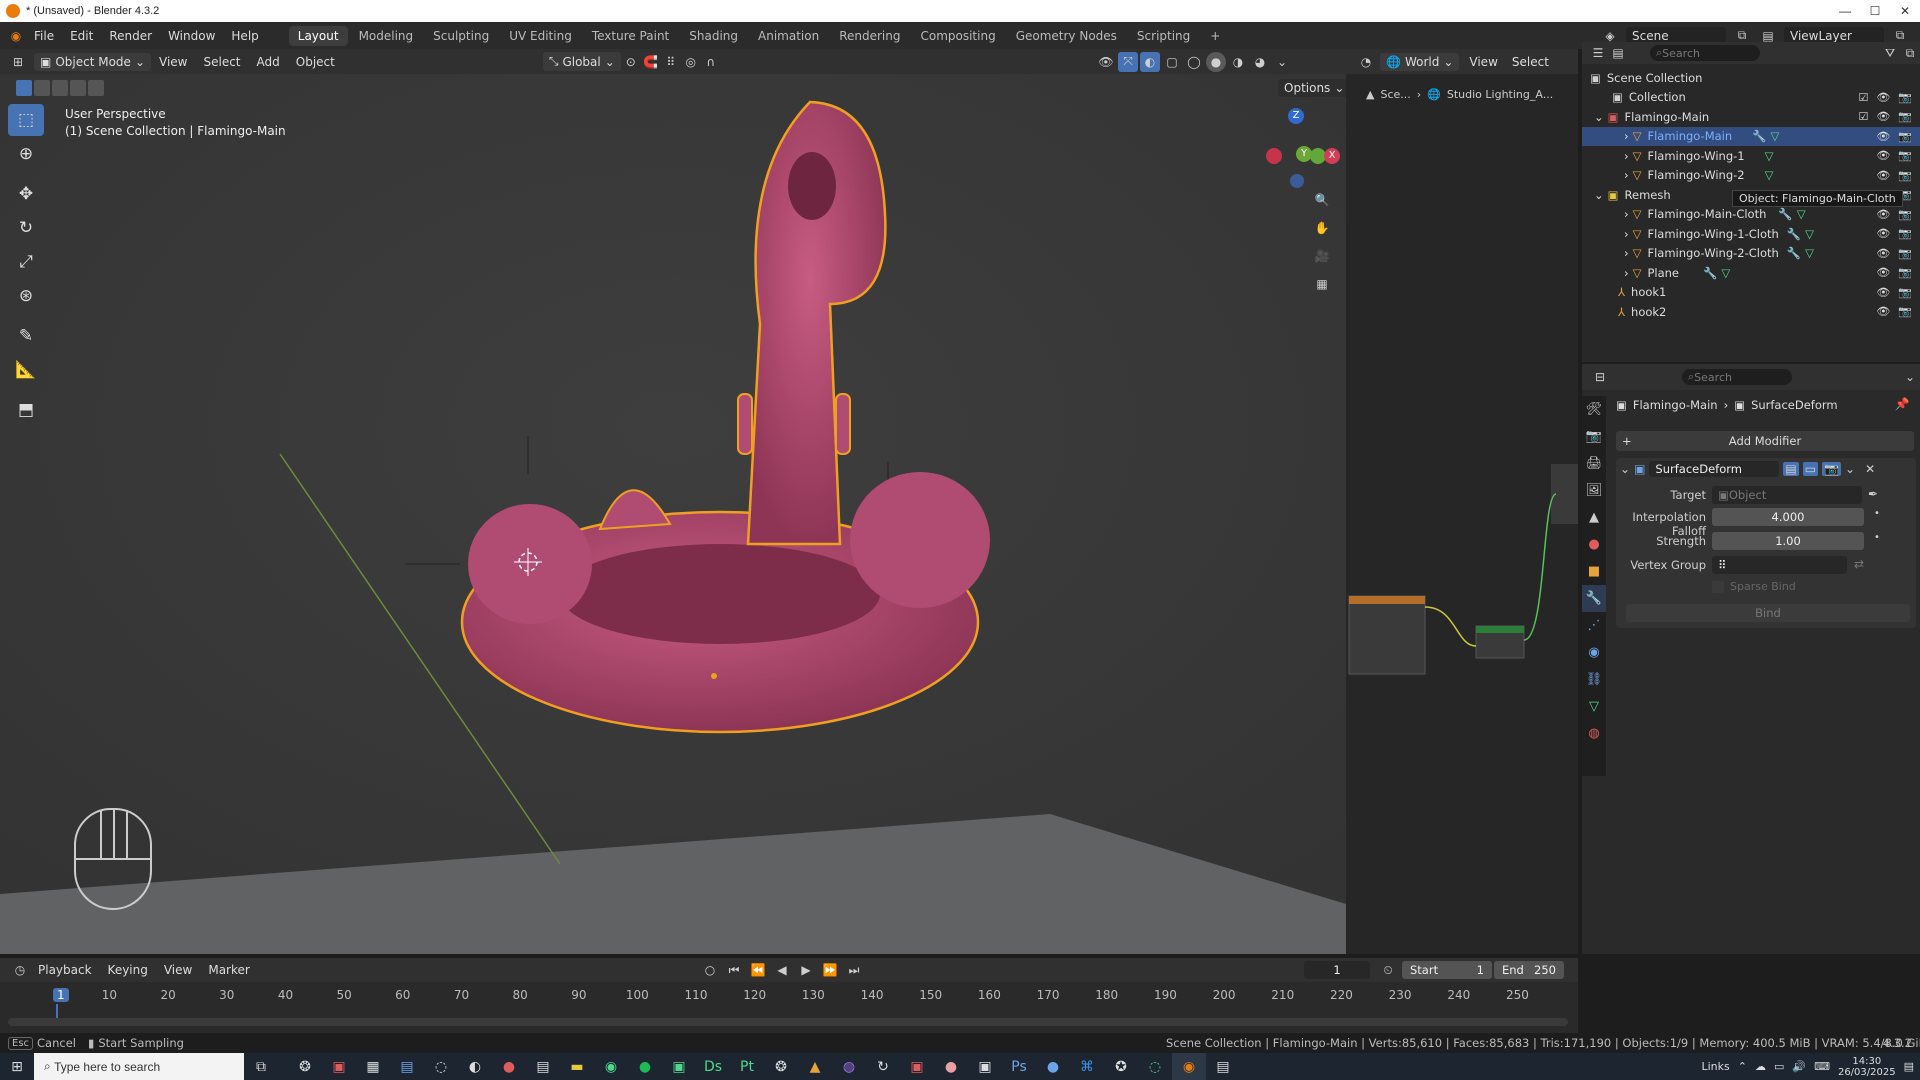 This screenshot has height=1080, width=1920. Describe the element at coordinates (630, 36) in the screenshot. I see `workspace-tab: Texture Paint` at that location.